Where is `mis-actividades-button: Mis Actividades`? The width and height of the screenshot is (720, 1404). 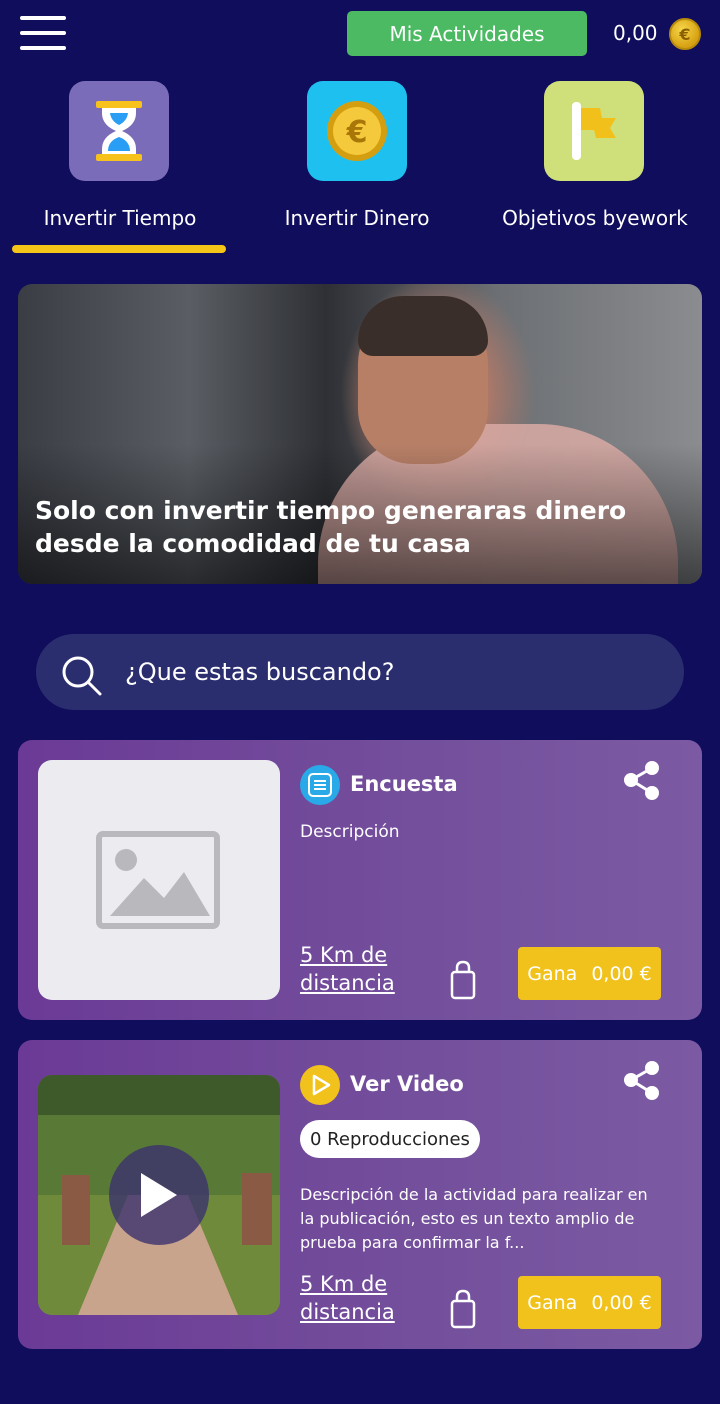
mis-actividades-button: Mis Actividades is located at coordinates (467, 33).